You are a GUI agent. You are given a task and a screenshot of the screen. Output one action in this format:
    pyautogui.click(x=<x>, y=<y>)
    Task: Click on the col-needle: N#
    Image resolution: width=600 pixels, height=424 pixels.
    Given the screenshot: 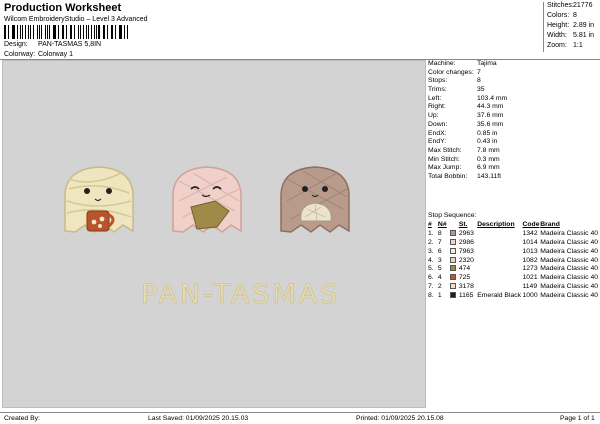 What is the action you would take?
    pyautogui.click(x=442, y=225)
    